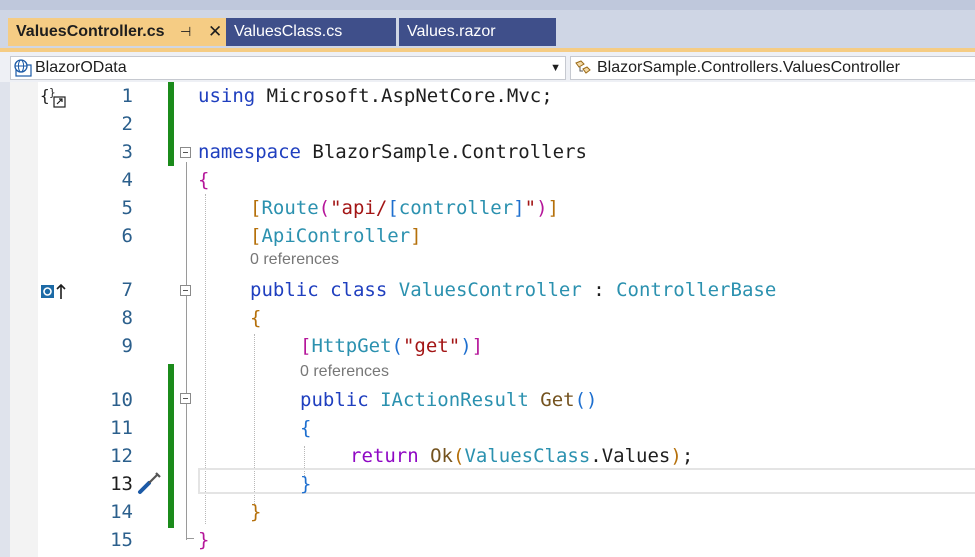 The image size is (975, 557). Describe the element at coordinates (127, 124) in the screenshot. I see `line-number: 2` at that location.